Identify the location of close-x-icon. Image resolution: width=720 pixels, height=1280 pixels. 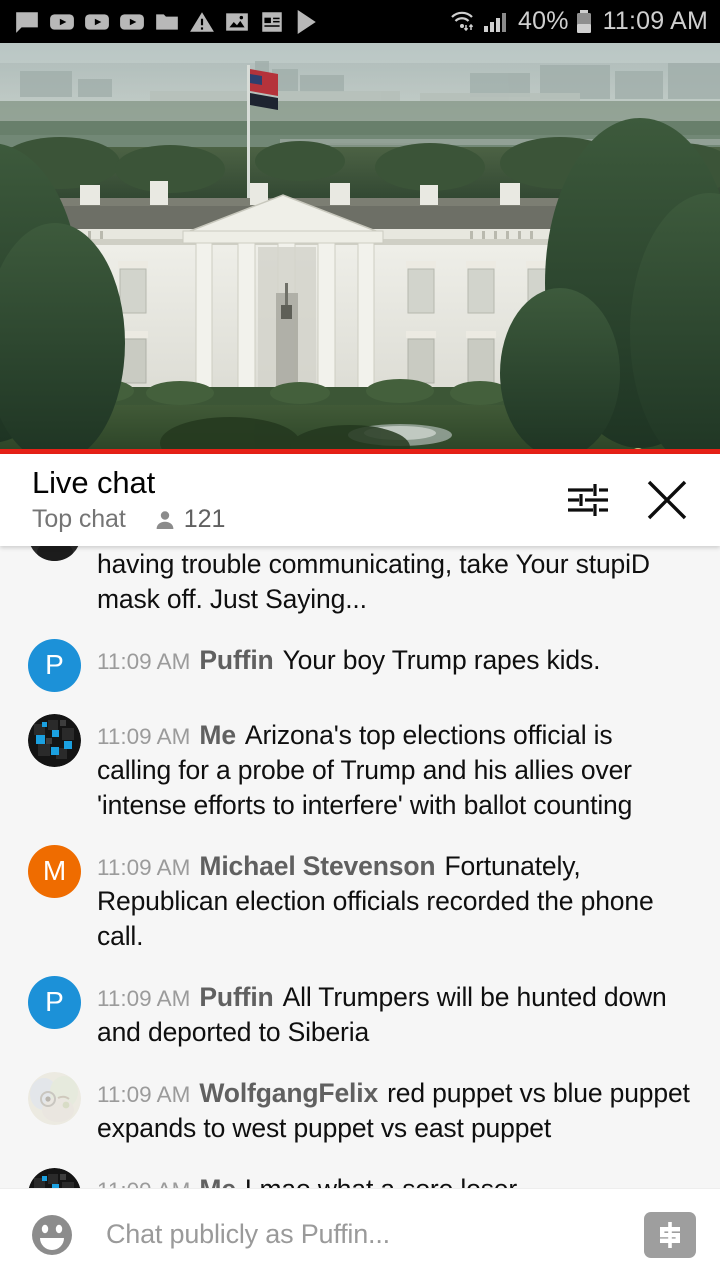
(667, 500).